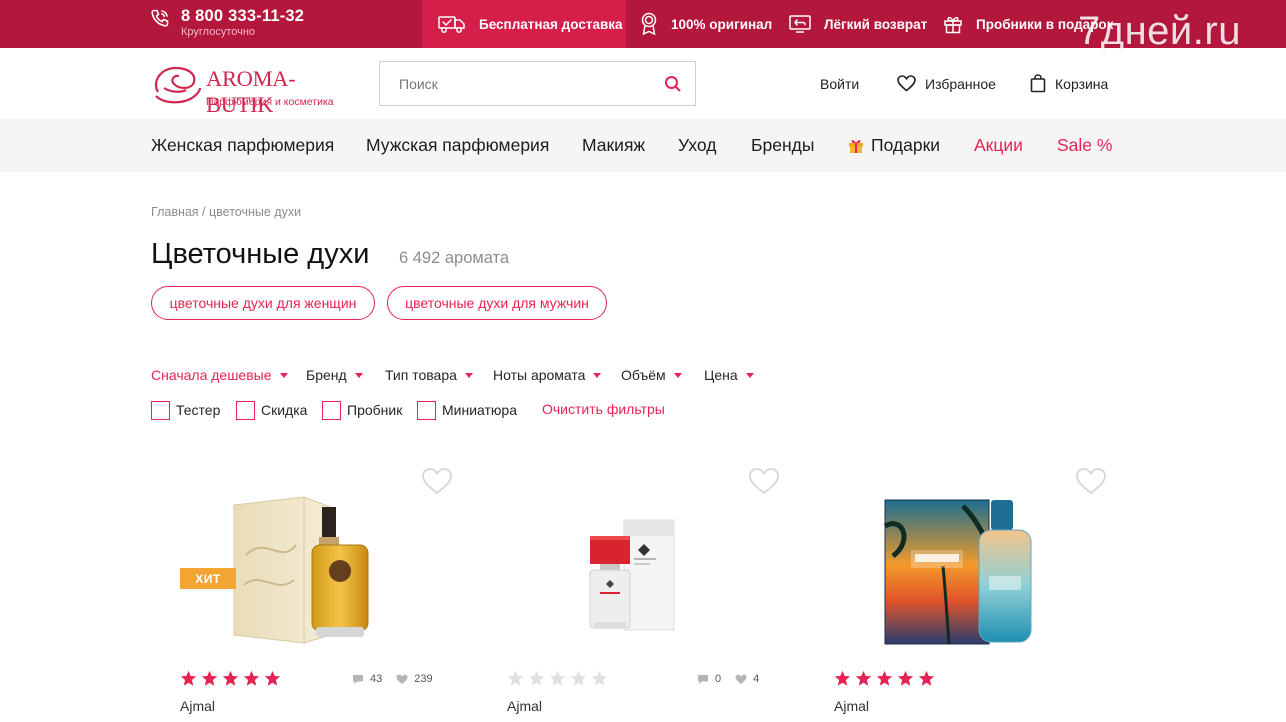 The height and width of the screenshot is (722, 1286). I want to click on filter-price: Цена, so click(729, 375).